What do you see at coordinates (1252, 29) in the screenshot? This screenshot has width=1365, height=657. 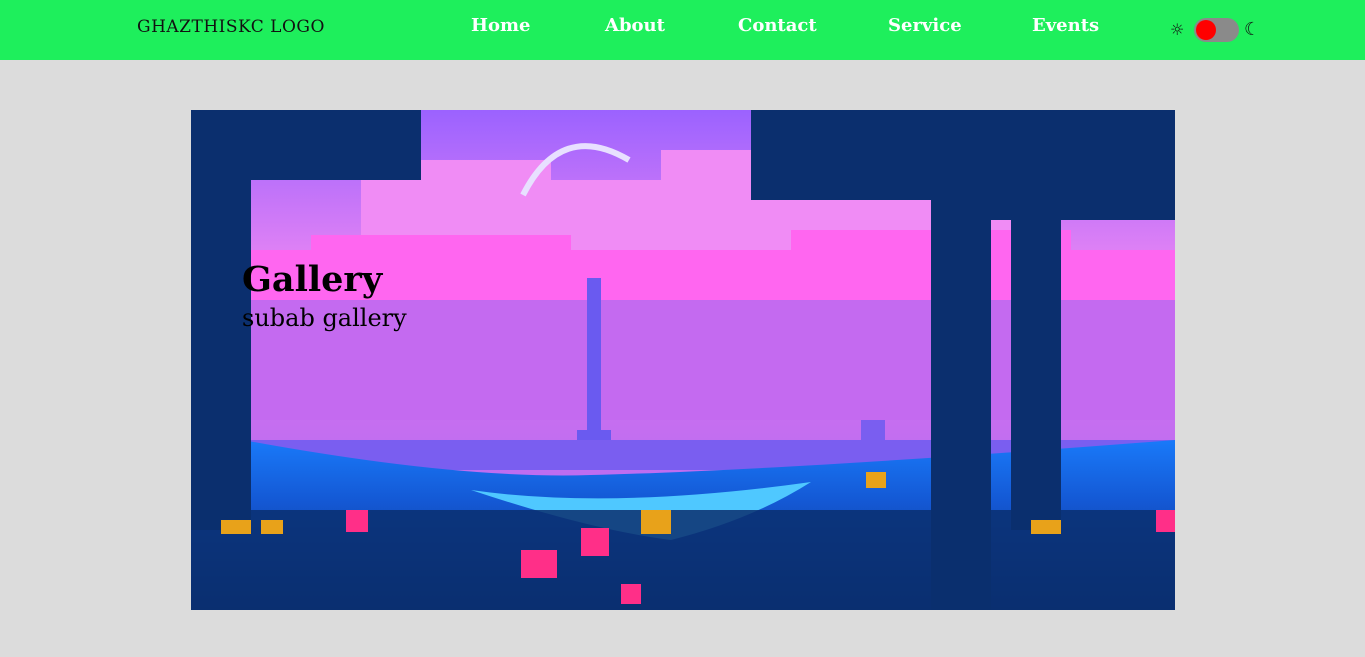 I see `moon-icon: ☾` at bounding box center [1252, 29].